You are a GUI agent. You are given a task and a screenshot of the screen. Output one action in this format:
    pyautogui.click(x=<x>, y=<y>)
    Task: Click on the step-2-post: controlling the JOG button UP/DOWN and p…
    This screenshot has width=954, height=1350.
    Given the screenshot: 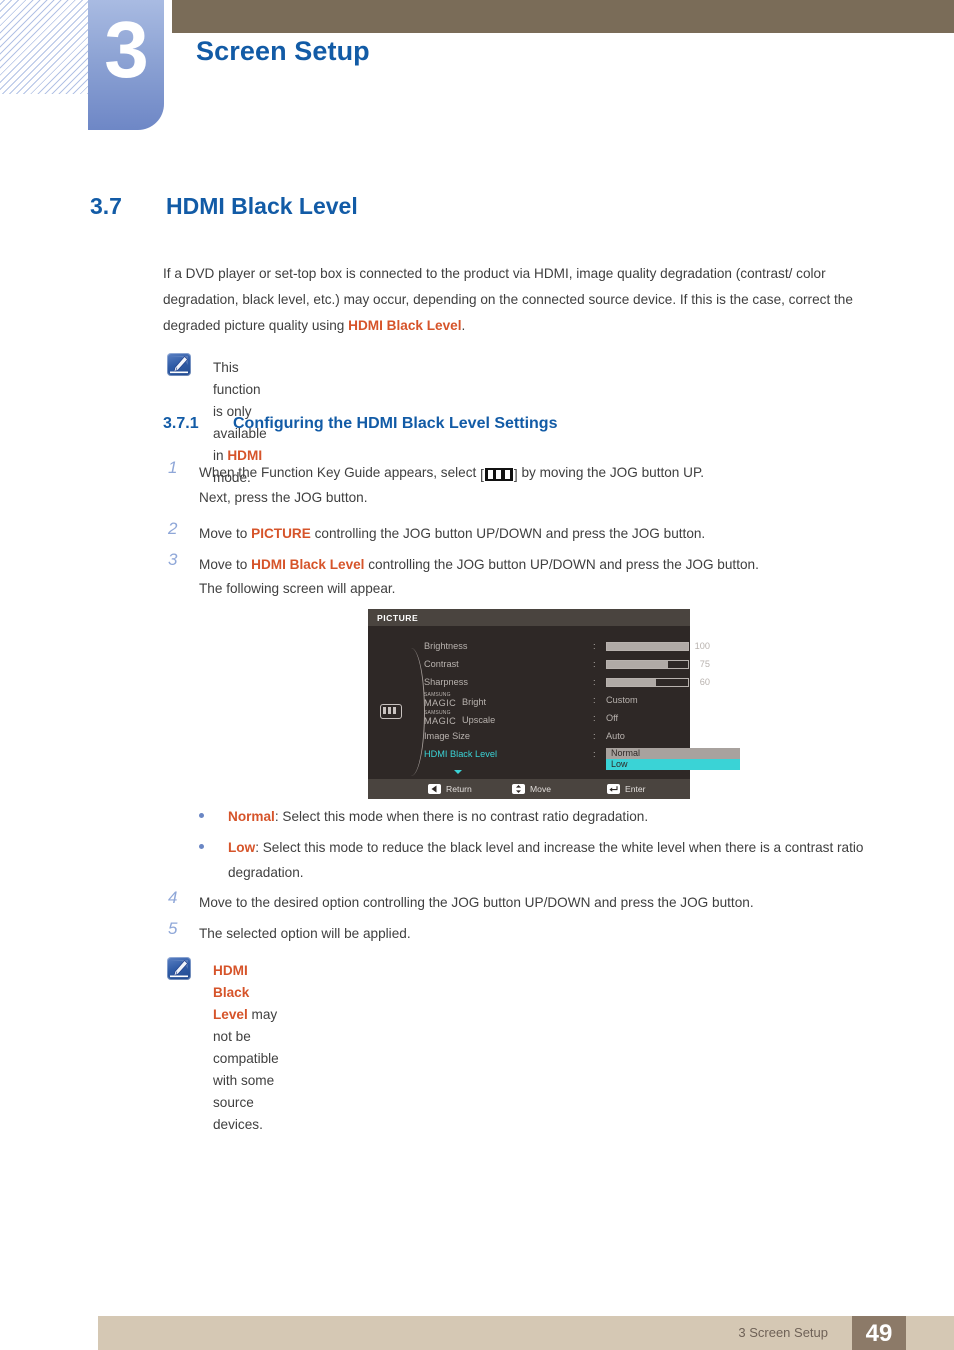 What is the action you would take?
    pyautogui.click(x=508, y=533)
    